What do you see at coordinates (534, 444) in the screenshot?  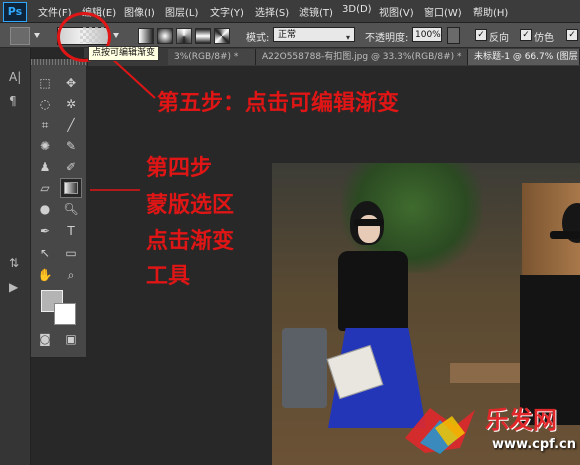 I see `watermark-url: www.cpf.cn` at bounding box center [534, 444].